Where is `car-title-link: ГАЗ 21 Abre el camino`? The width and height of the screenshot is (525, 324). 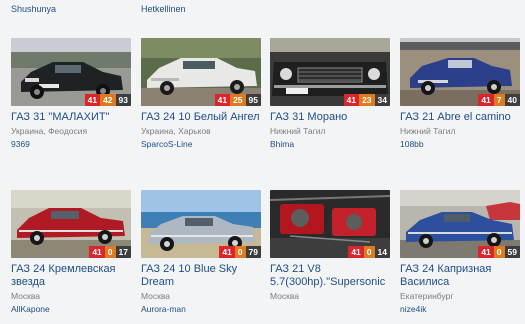 car-title-link: ГАЗ 21 Abre el camino is located at coordinates (460, 117).